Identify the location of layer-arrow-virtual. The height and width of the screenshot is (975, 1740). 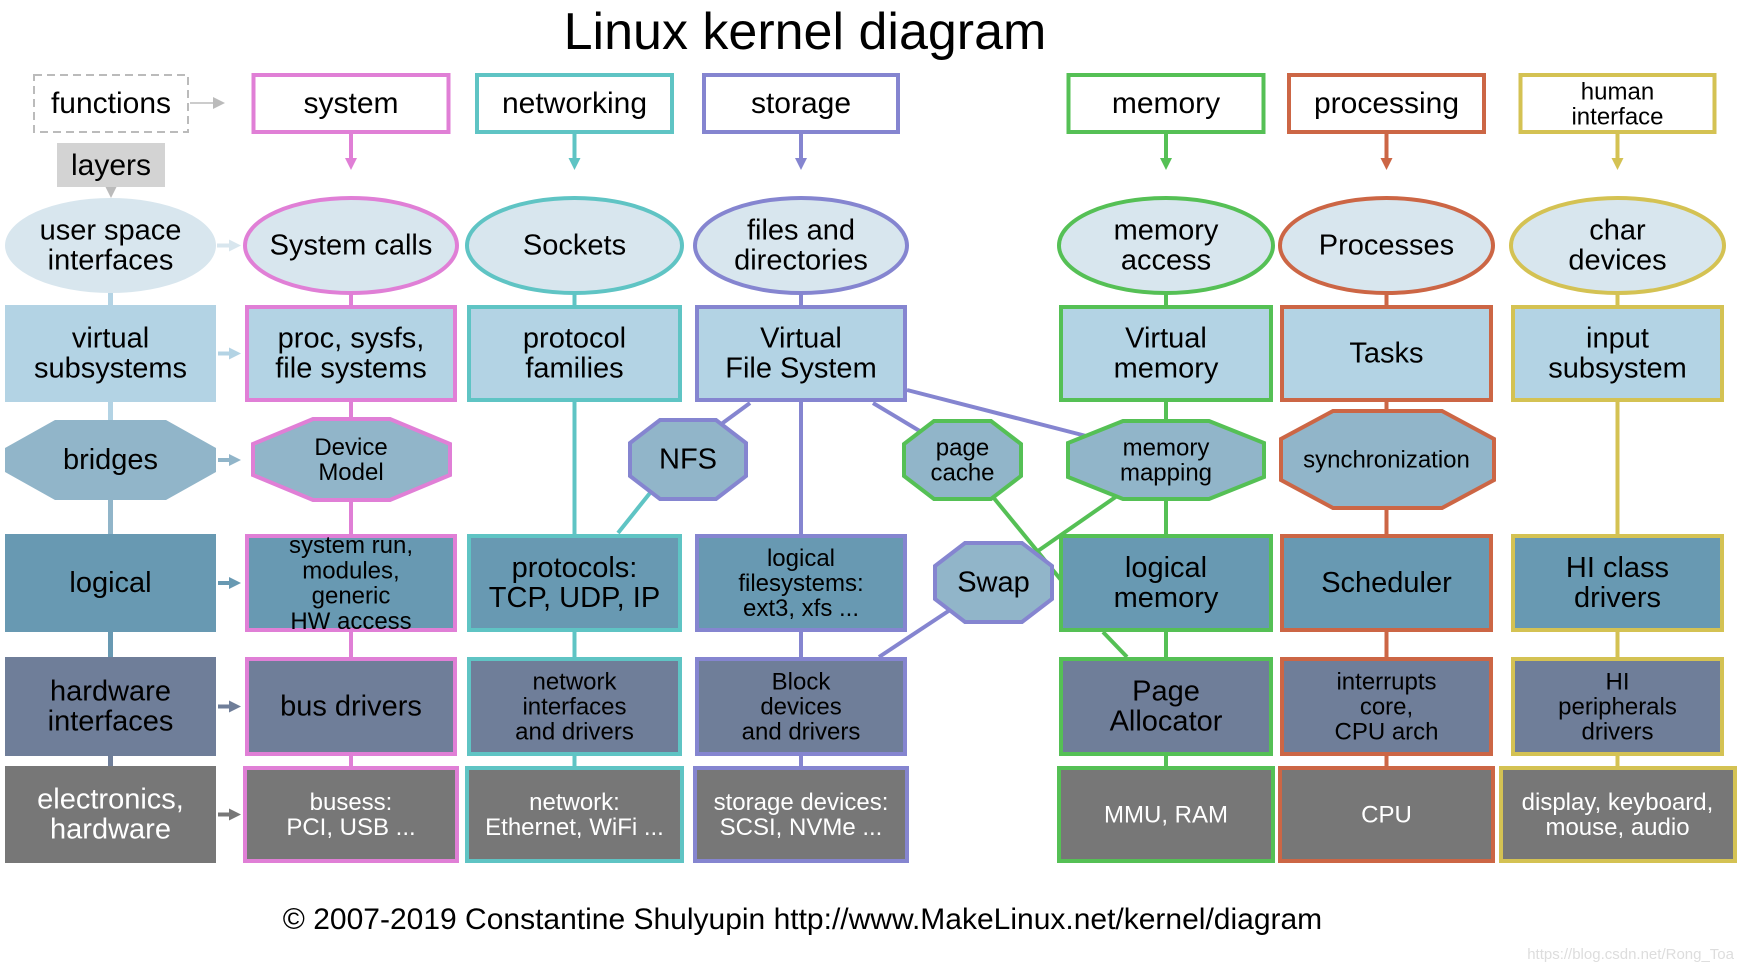
(229, 353).